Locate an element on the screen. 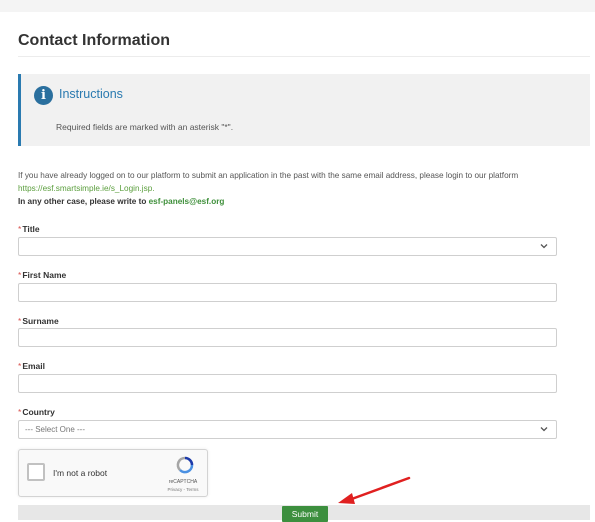 This screenshot has width=595, height=522. first-name-input is located at coordinates (287, 292).